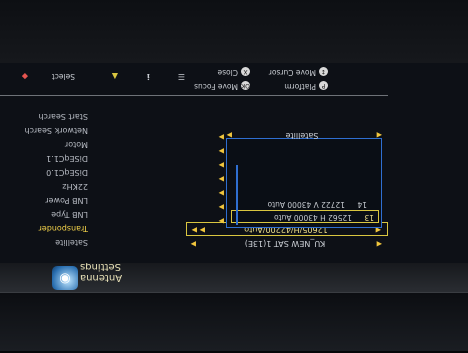 The height and width of the screenshot is (353, 468). What do you see at coordinates (44, 184) in the screenshot?
I see `menu-item-22khz: 22KHz` at bounding box center [44, 184].